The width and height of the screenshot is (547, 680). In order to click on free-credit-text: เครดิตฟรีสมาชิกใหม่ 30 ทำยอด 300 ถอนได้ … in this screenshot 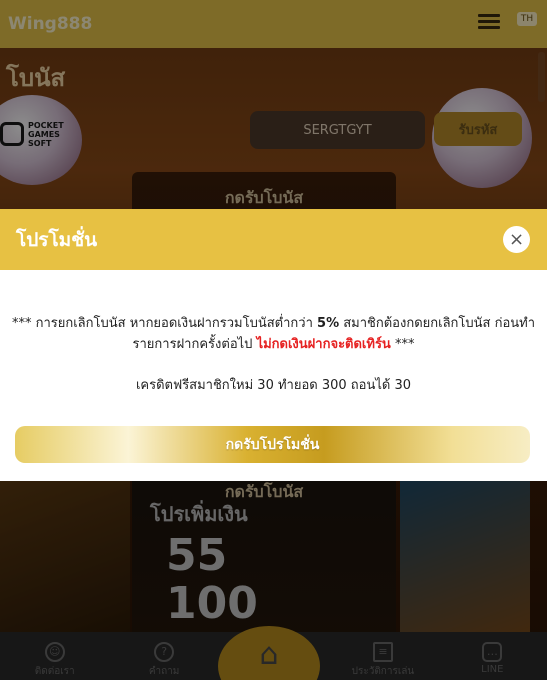, I will do `click(273, 385)`.